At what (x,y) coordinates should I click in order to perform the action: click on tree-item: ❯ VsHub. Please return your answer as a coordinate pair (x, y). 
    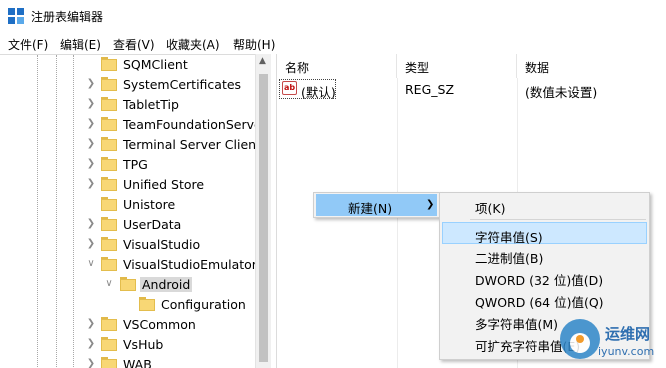
    Looking at the image, I should click on (130, 345).